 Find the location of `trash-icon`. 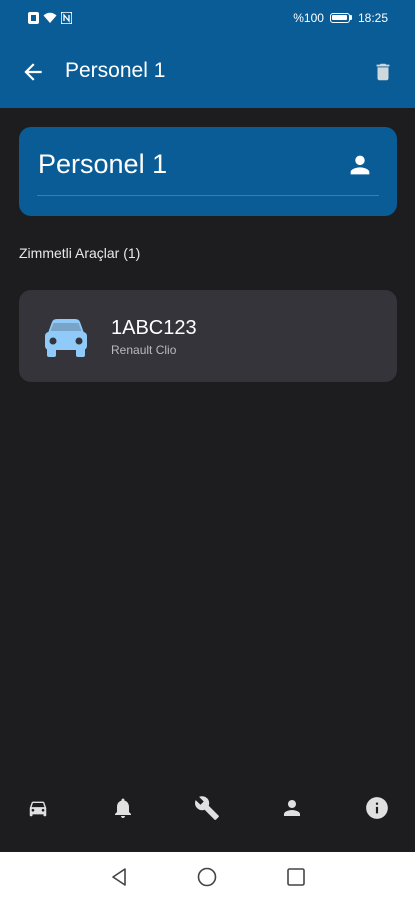

trash-icon is located at coordinates (383, 72).